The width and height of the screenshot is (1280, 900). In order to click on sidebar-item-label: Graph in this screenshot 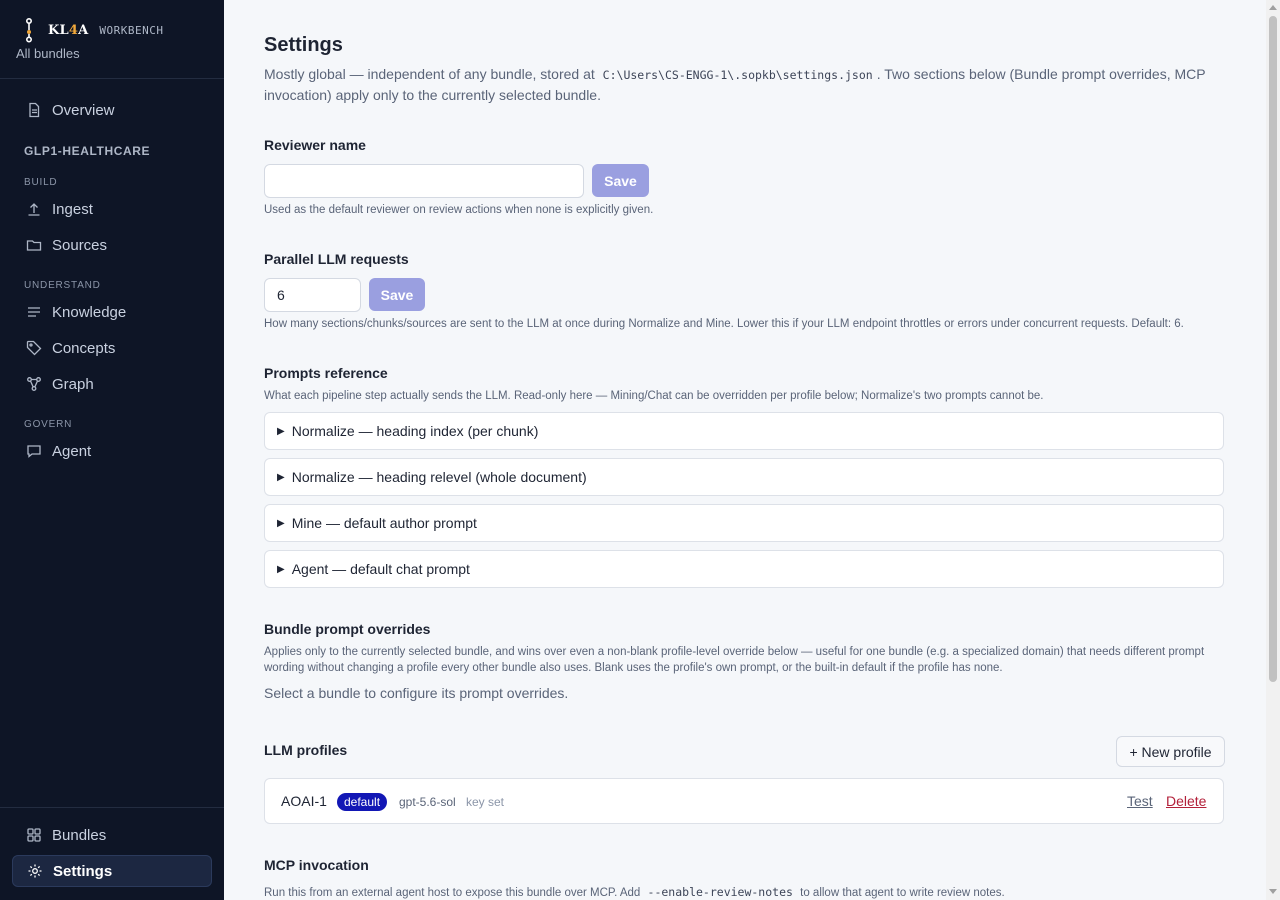, I will do `click(73, 384)`.